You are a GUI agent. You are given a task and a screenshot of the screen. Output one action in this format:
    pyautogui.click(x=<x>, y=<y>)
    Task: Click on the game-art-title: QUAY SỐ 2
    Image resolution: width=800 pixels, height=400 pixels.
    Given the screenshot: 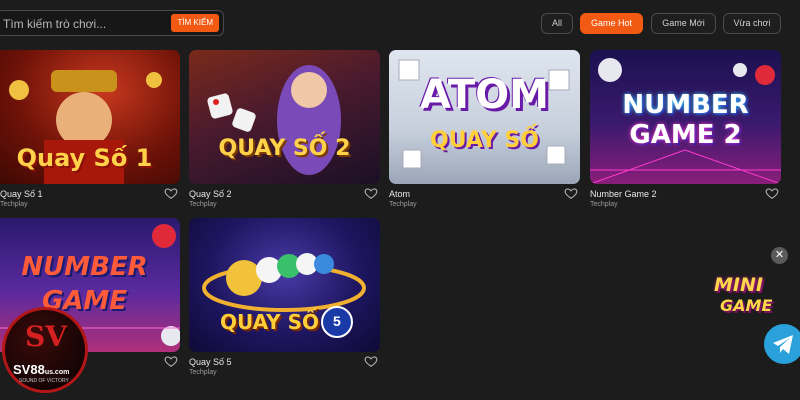 What is the action you would take?
    pyautogui.click(x=284, y=148)
    